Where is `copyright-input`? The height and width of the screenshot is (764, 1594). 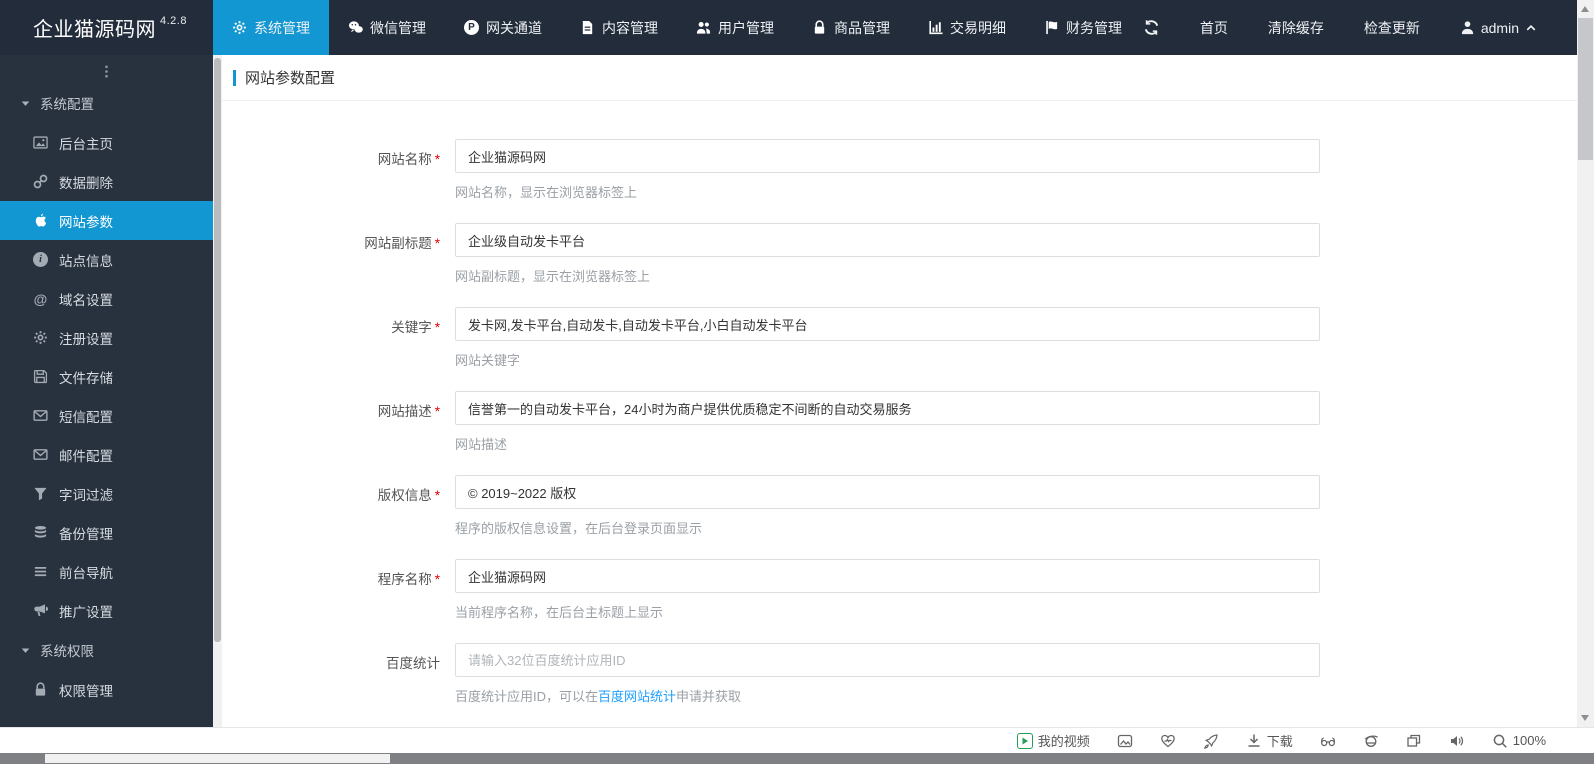 copyright-input is located at coordinates (887, 492).